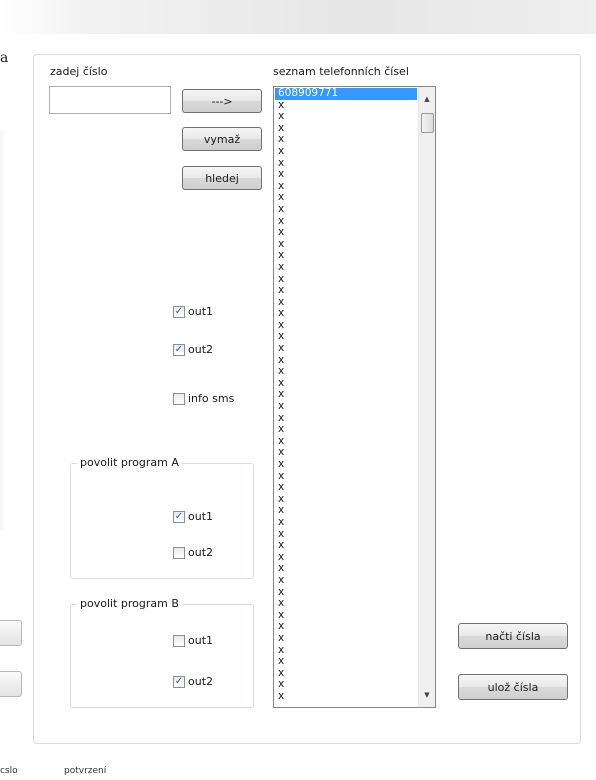 This screenshot has height=780, width=596. What do you see at coordinates (162, 517) in the screenshot?
I see `program-a-group: povolit program A` at bounding box center [162, 517].